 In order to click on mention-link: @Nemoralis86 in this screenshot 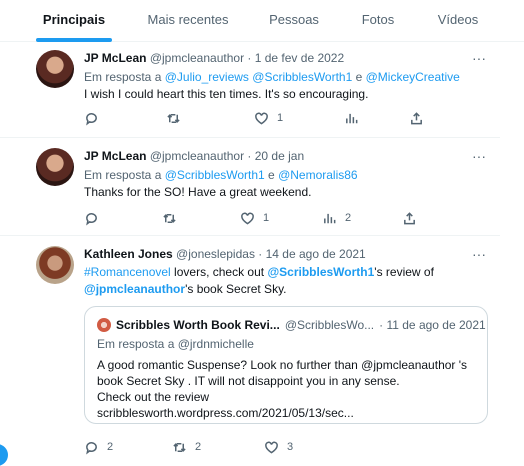, I will do `click(318, 175)`.